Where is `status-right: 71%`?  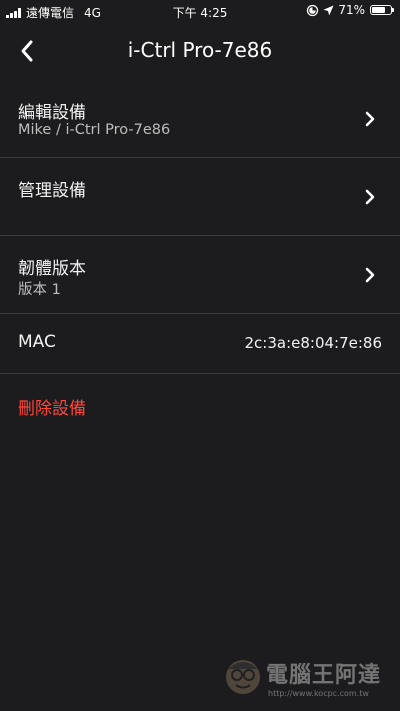
status-right: 71% is located at coordinates (350, 10).